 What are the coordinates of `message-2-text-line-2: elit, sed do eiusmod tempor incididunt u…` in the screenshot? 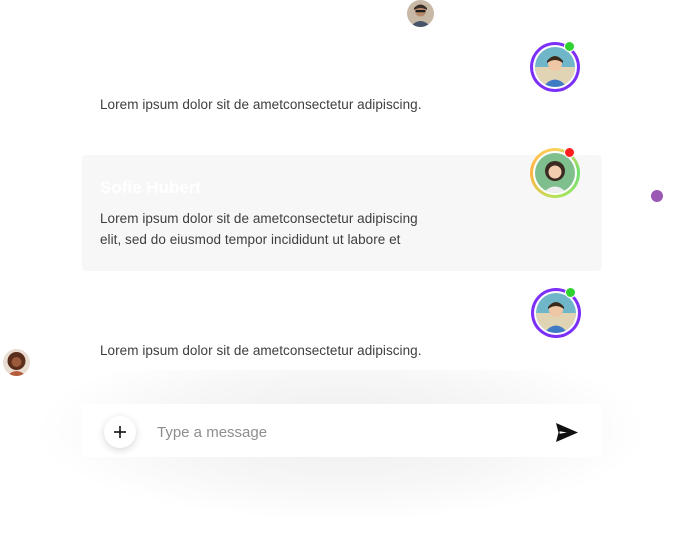 It's located at (250, 239).